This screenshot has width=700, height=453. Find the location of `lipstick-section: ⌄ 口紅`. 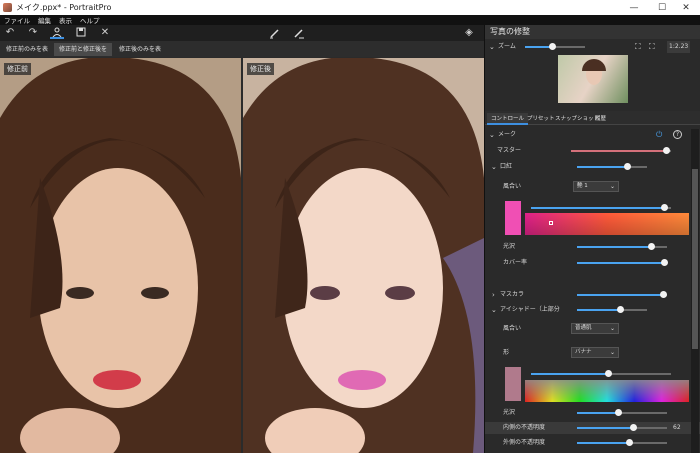

lipstick-section: ⌄ 口紅 is located at coordinates (592, 167).